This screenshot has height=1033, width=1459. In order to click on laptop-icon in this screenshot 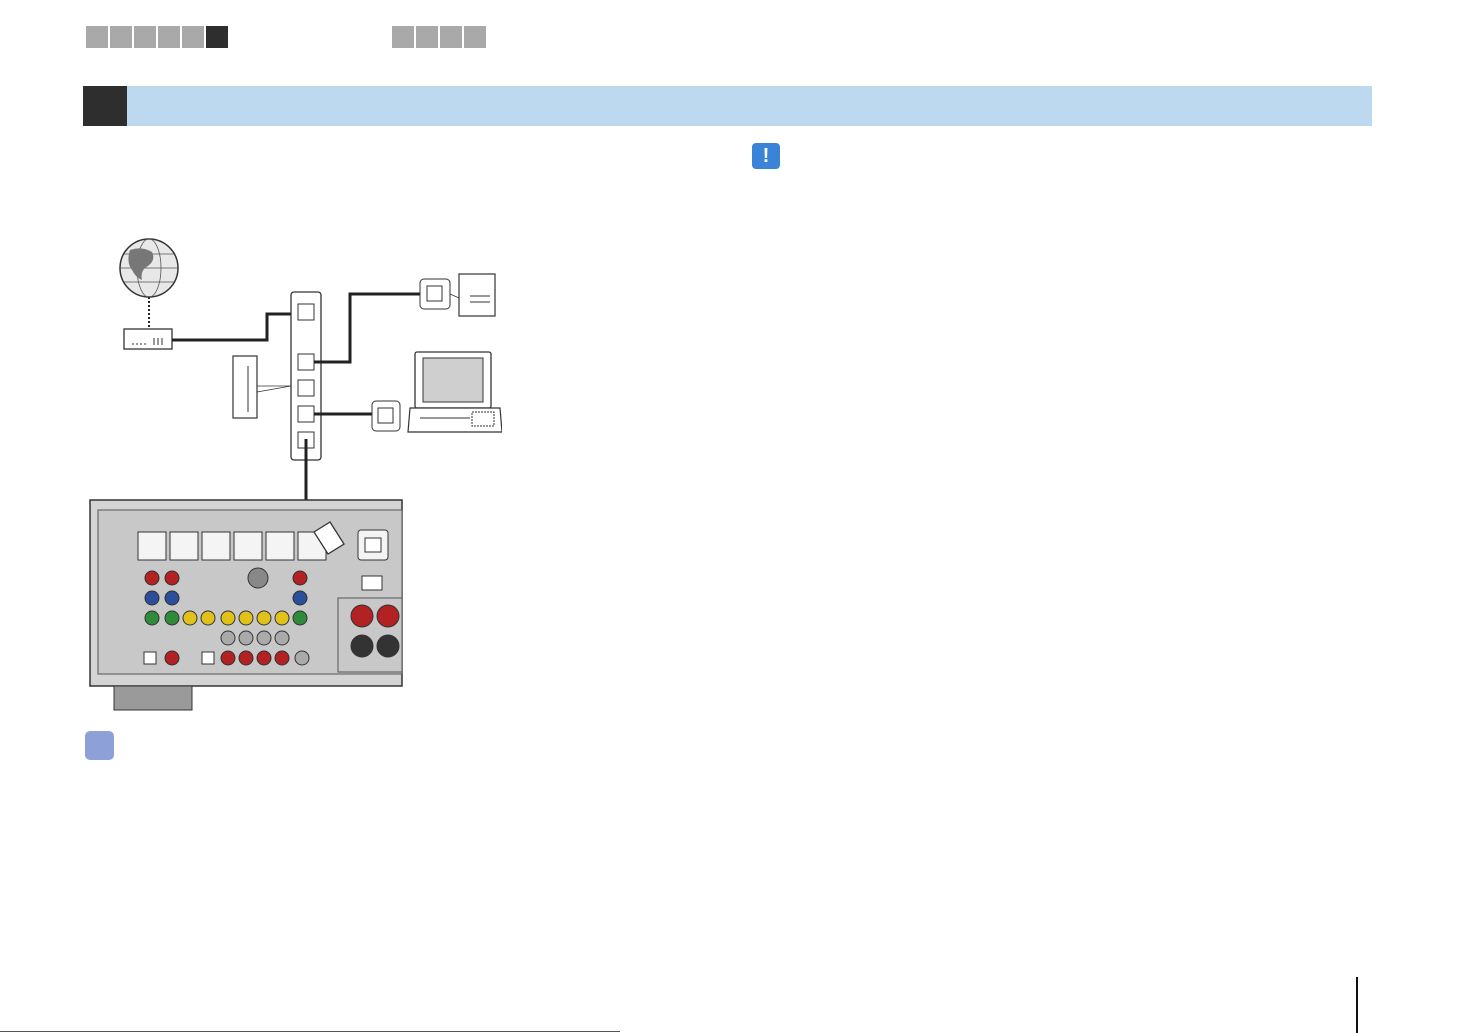, I will do `click(454, 392)`.